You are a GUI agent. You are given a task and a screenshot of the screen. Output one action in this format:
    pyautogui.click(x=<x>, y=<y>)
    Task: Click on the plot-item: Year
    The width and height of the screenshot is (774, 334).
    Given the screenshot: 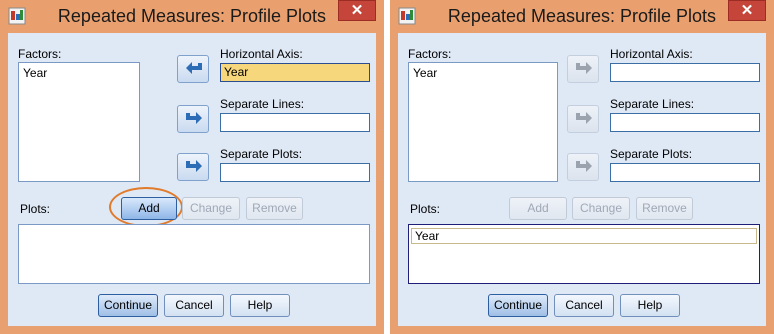 What is the action you would take?
    pyautogui.click(x=584, y=236)
    